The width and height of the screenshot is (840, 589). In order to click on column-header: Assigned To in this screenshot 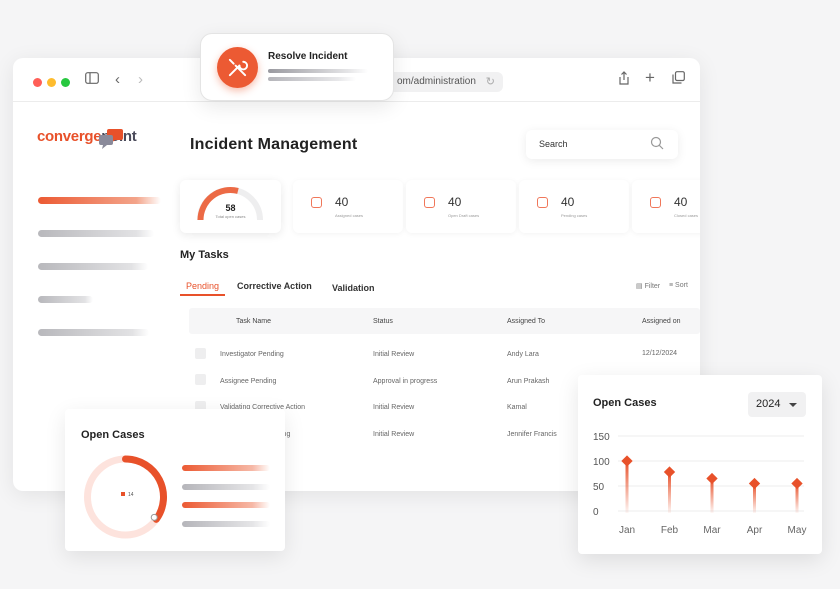, I will do `click(526, 321)`.